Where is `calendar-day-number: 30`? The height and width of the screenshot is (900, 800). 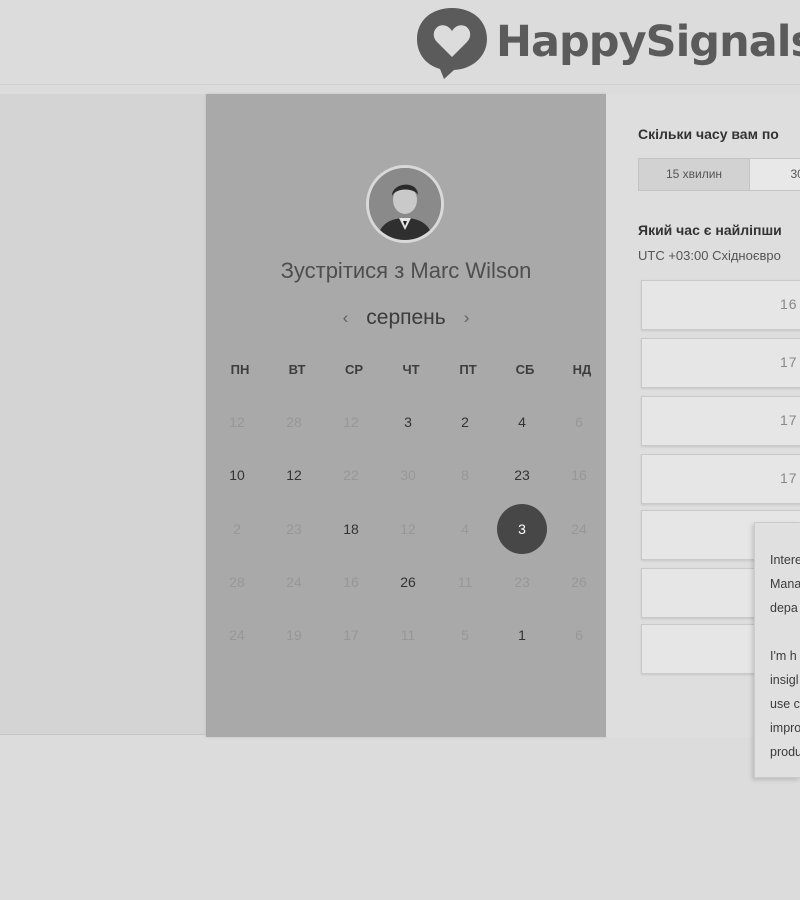
calendar-day-number: 30 is located at coordinates (408, 475).